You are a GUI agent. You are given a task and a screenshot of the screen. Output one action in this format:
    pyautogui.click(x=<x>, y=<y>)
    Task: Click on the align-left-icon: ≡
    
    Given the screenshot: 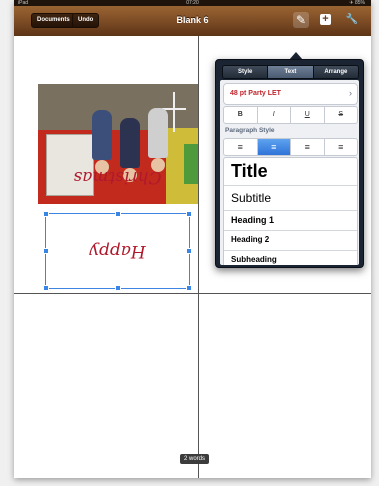 What is the action you would take?
    pyautogui.click(x=241, y=147)
    